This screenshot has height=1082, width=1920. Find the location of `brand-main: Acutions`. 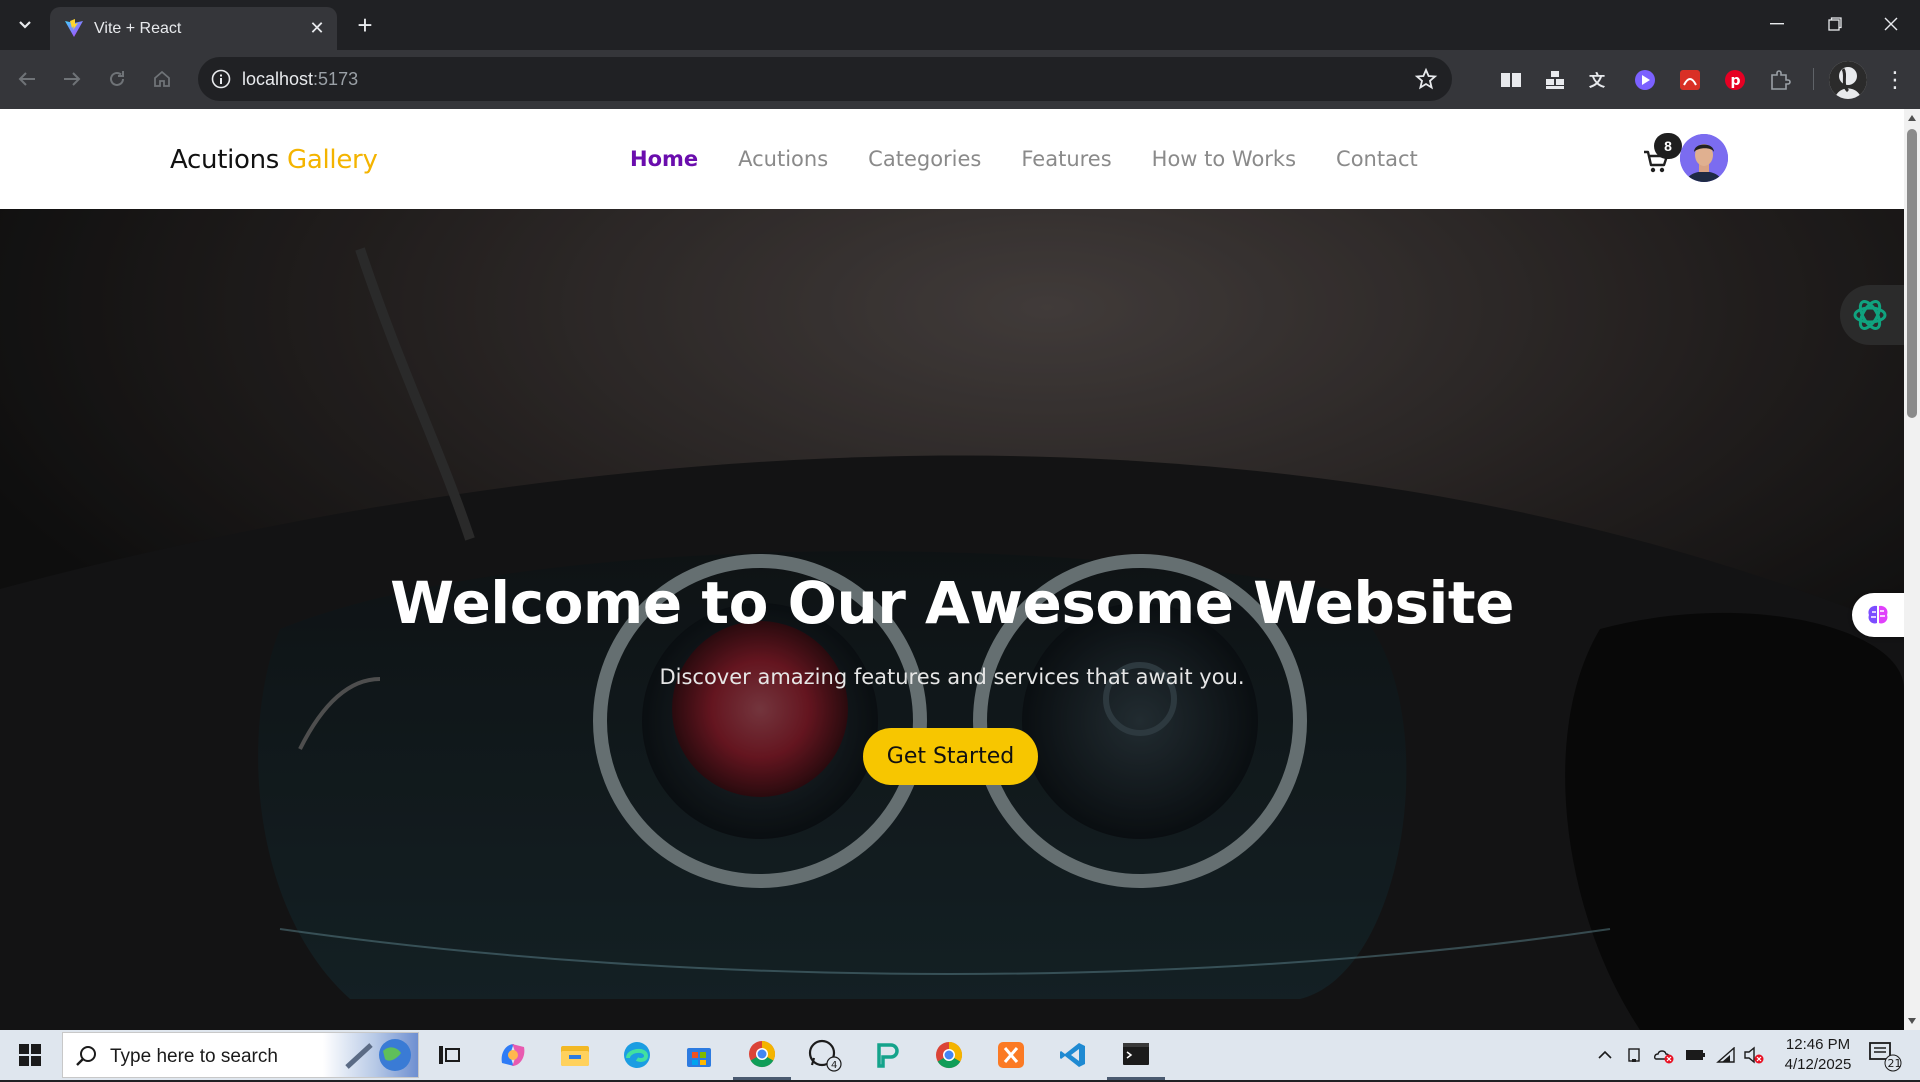

brand-main: Acutions is located at coordinates (225, 160).